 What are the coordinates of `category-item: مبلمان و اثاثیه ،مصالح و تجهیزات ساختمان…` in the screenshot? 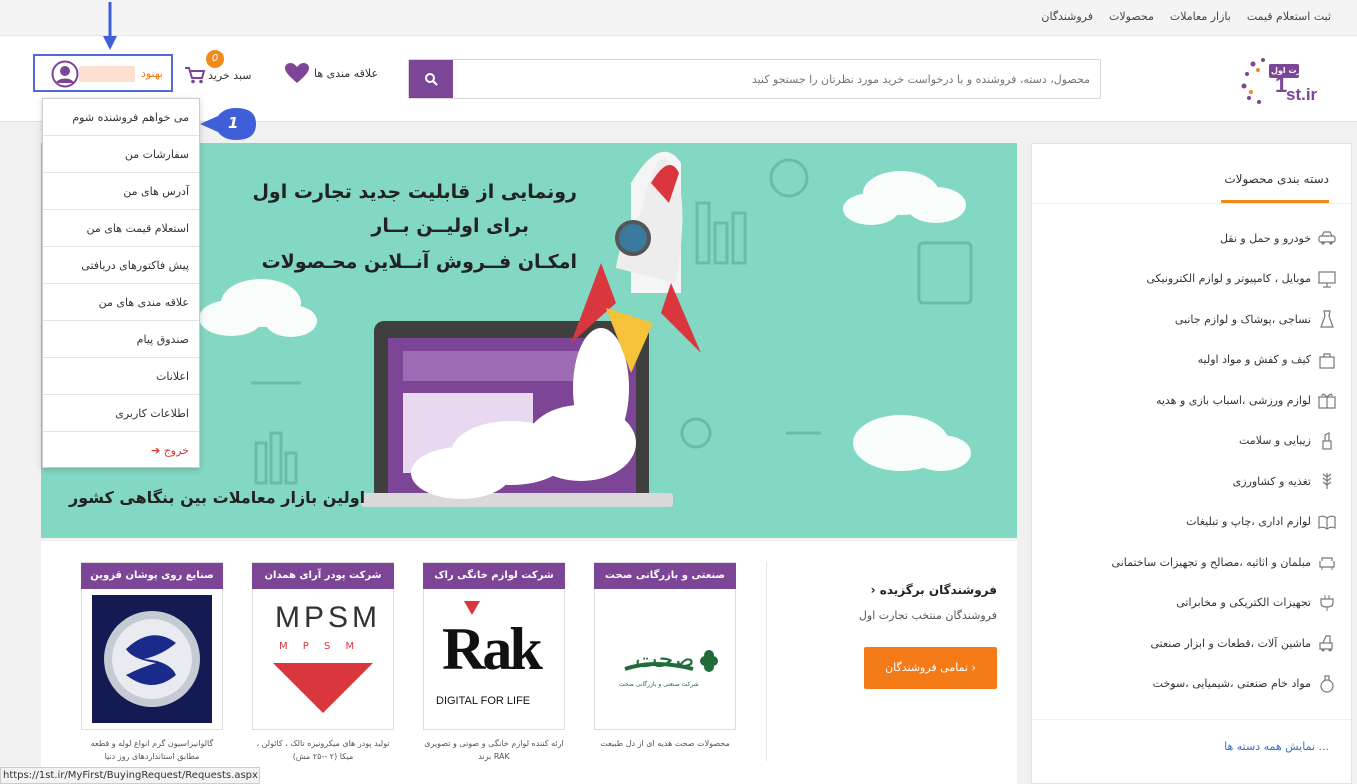 It's located at (1224, 562).